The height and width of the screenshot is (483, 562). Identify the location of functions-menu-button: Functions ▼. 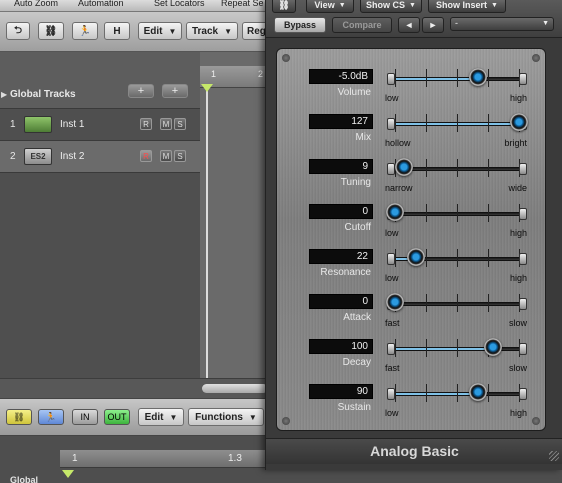
(226, 417).